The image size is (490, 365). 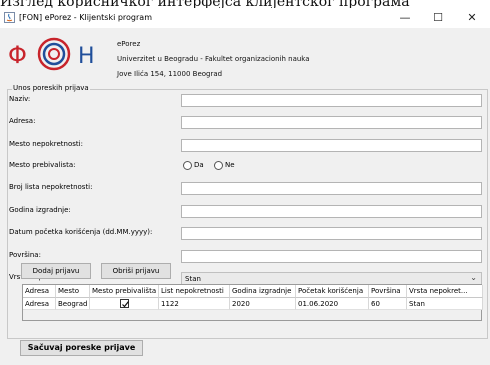 What do you see at coordinates (51, 88) in the screenshot?
I see `panel-legend: Unos poreskih prijava` at bounding box center [51, 88].